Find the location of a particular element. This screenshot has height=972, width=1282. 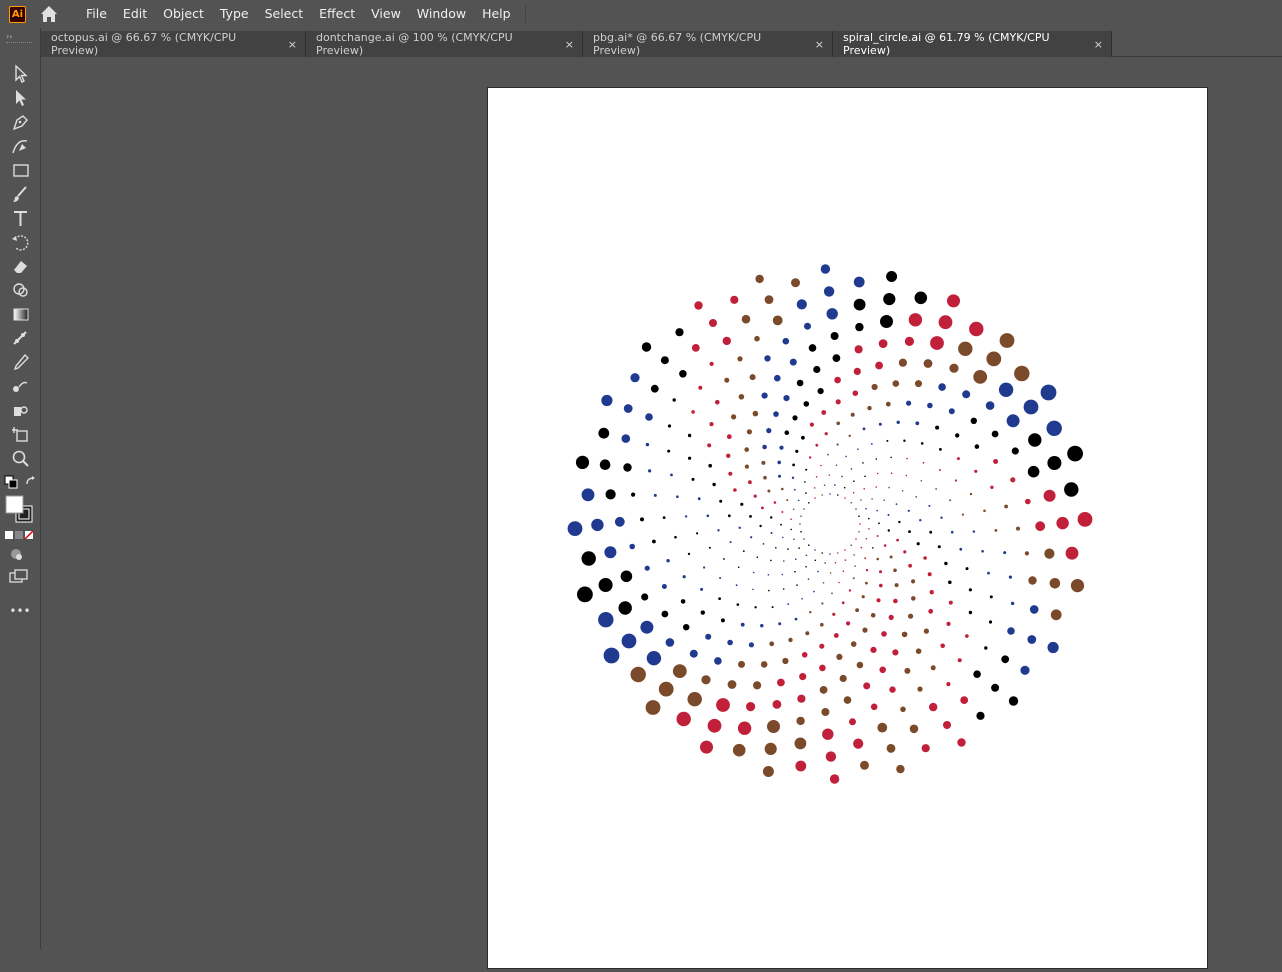

menu-select: Select is located at coordinates (284, 14).